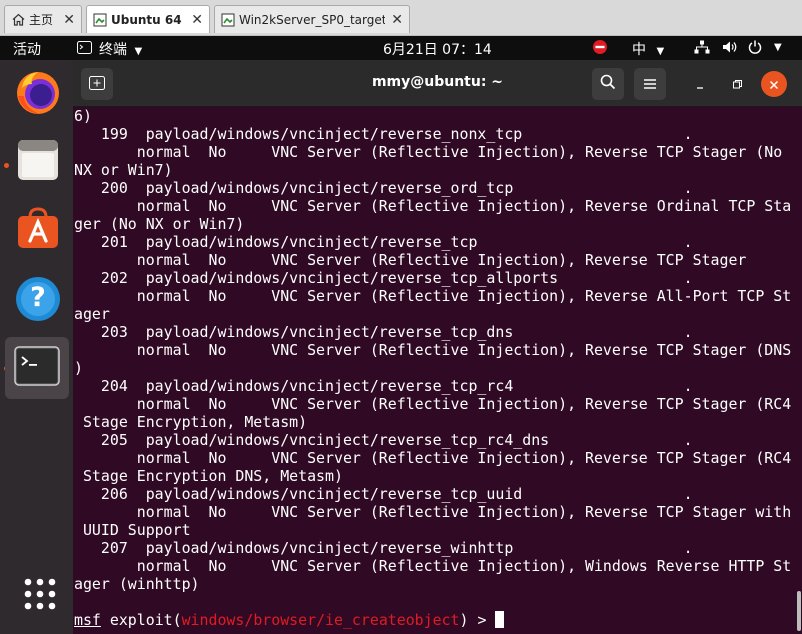 This screenshot has width=802, height=634. I want to click on prompt-msf: msf, so click(87, 620).